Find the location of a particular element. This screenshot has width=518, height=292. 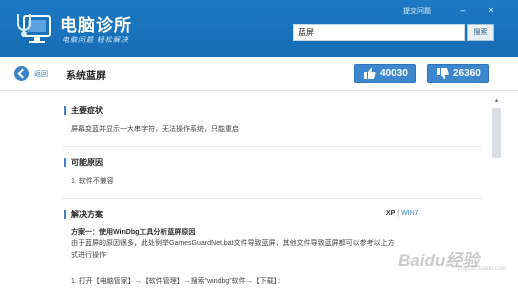

method-title: 方案一：使用WinDbg工具分析蓝屏原因 is located at coordinates (133, 232).